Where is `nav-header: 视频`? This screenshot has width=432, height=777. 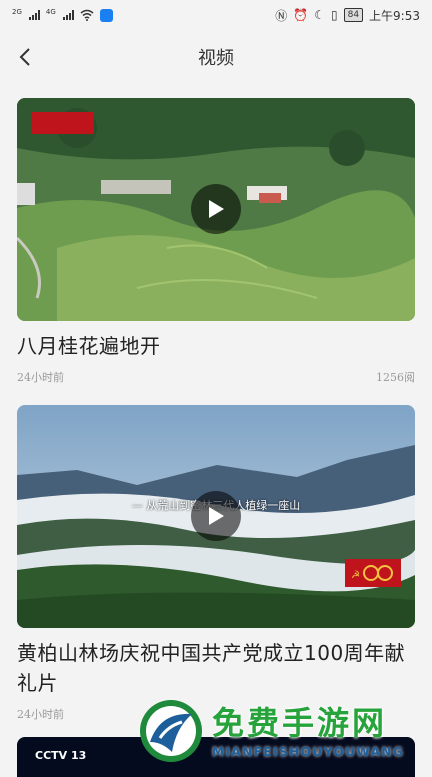
nav-header: 视频 is located at coordinates (216, 57).